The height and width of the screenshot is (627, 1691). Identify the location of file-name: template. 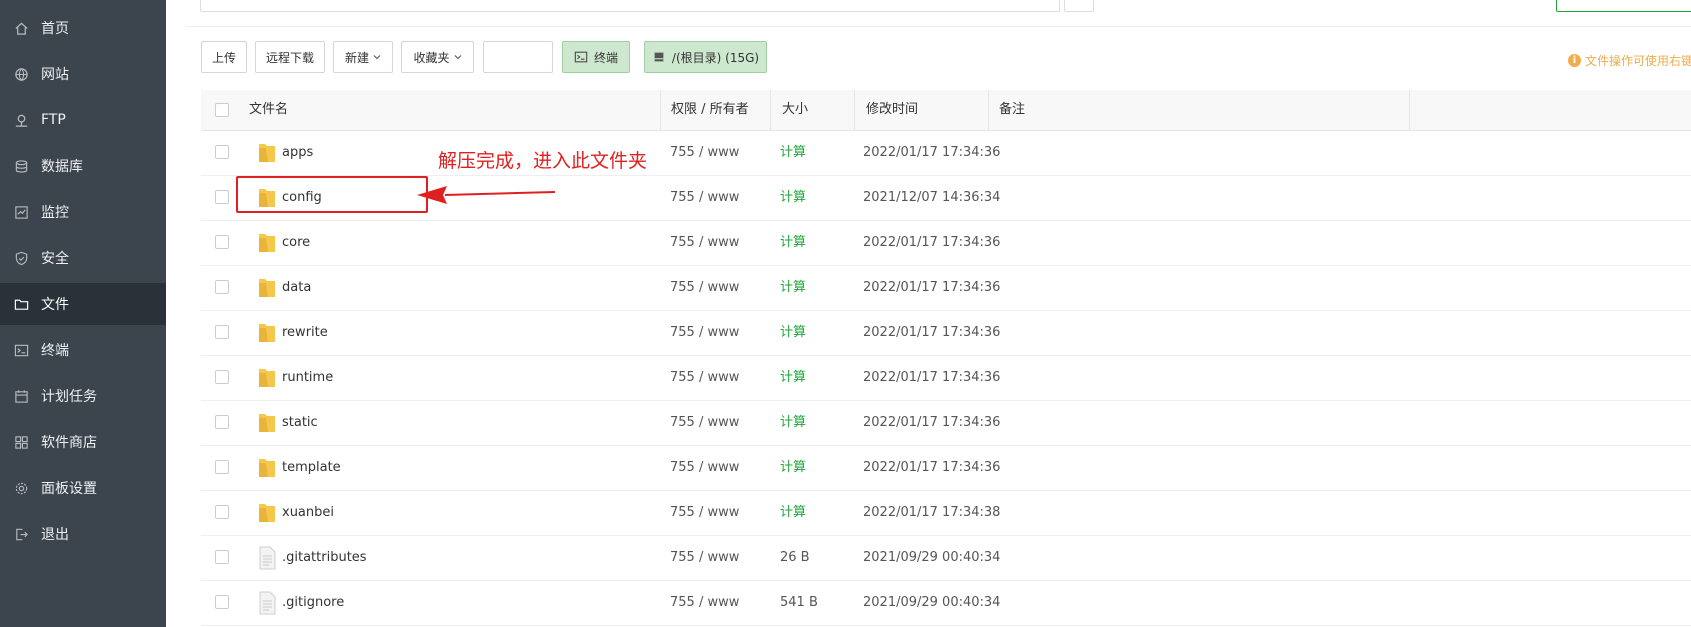
(311, 467).